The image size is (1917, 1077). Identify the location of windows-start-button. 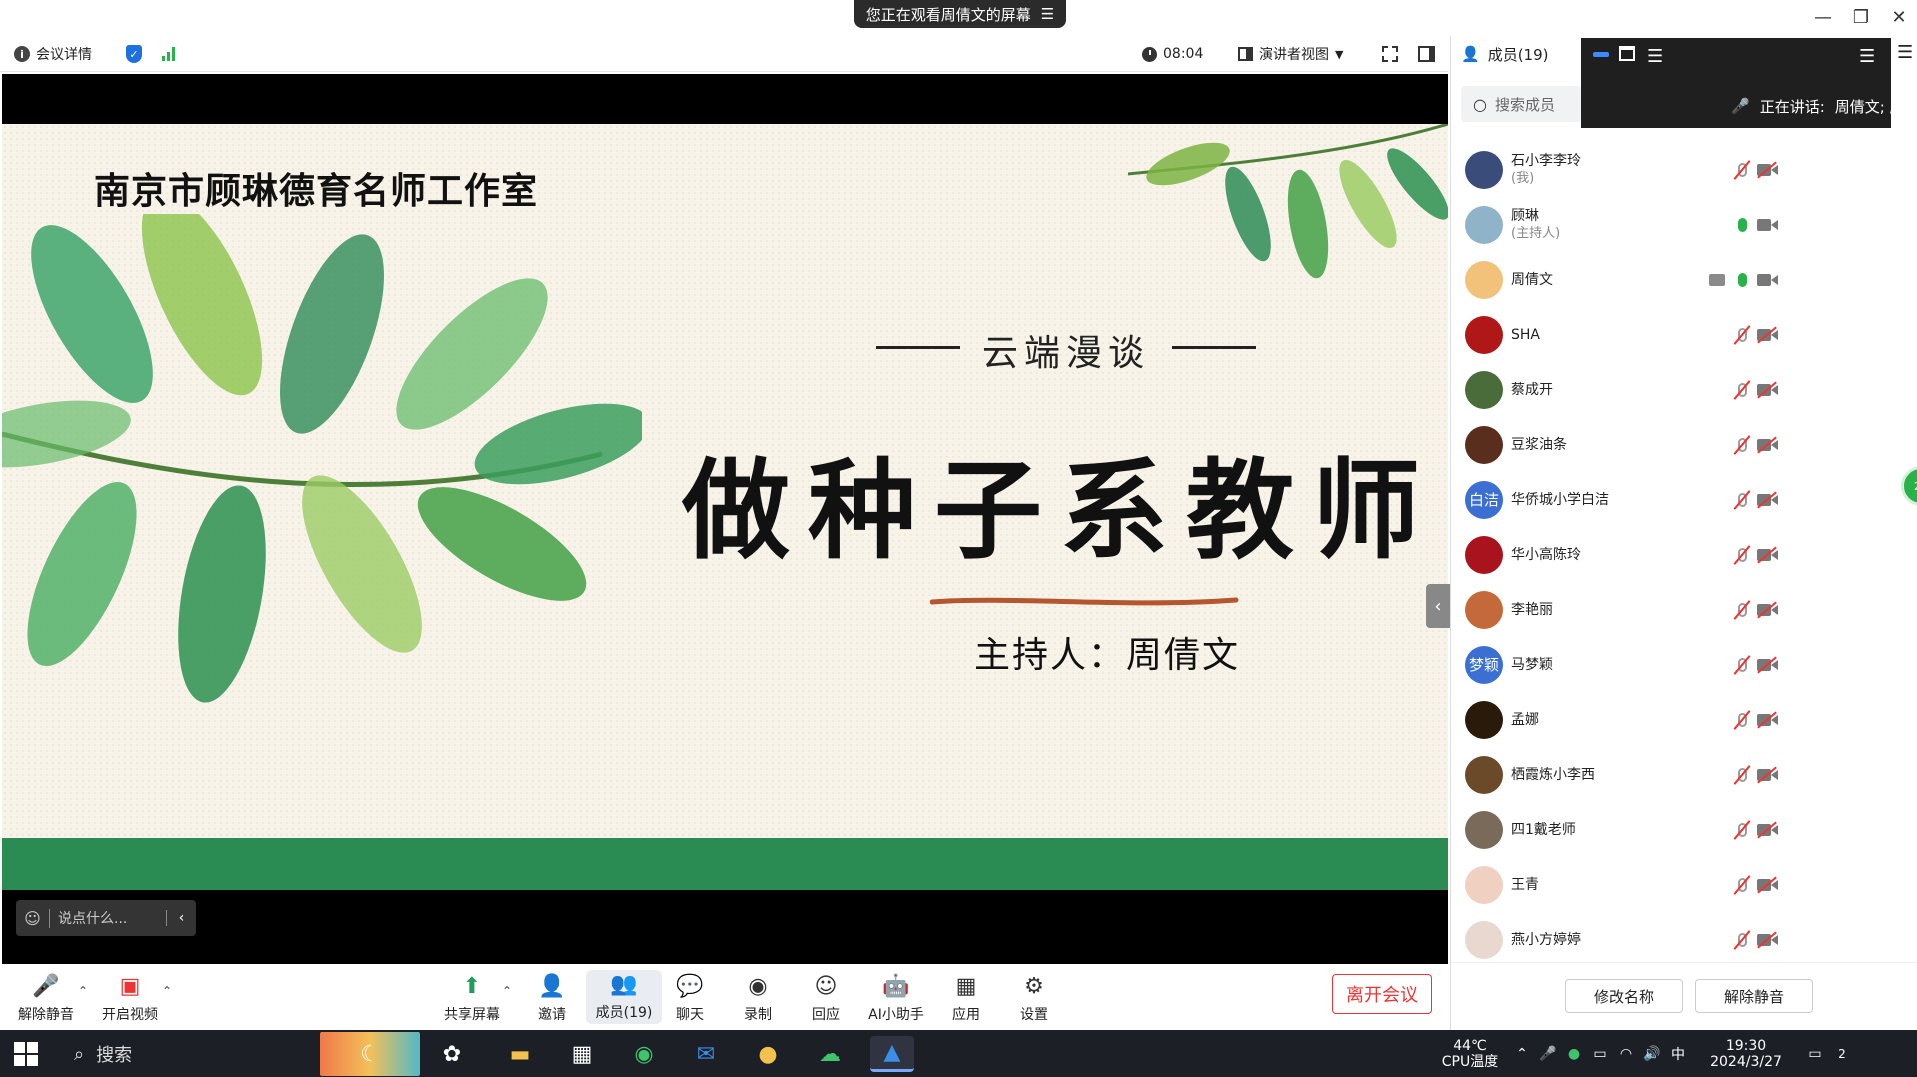
(26, 1054).